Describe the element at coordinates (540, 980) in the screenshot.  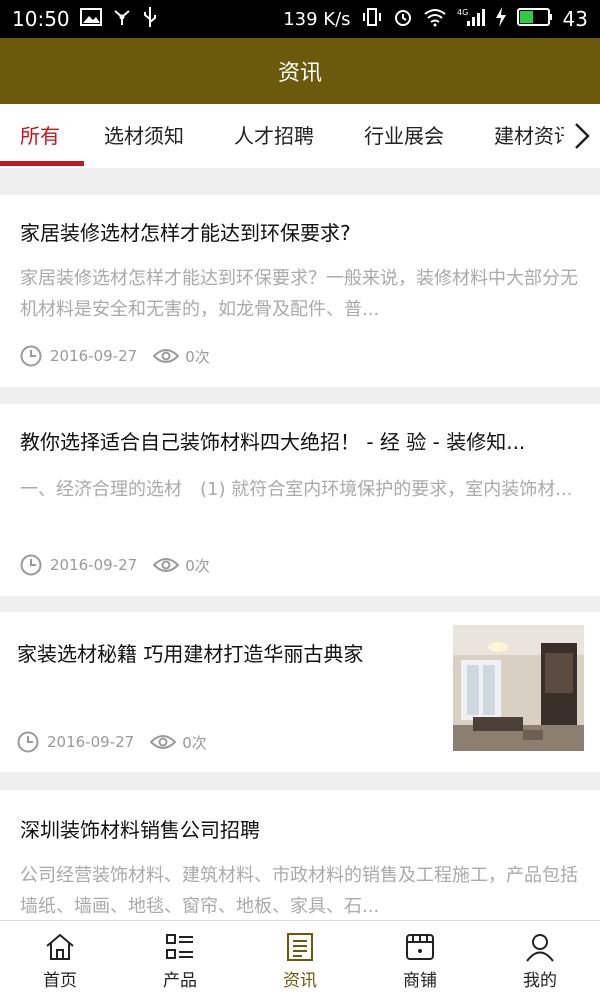
I see `nav-me-label: 我的` at that location.